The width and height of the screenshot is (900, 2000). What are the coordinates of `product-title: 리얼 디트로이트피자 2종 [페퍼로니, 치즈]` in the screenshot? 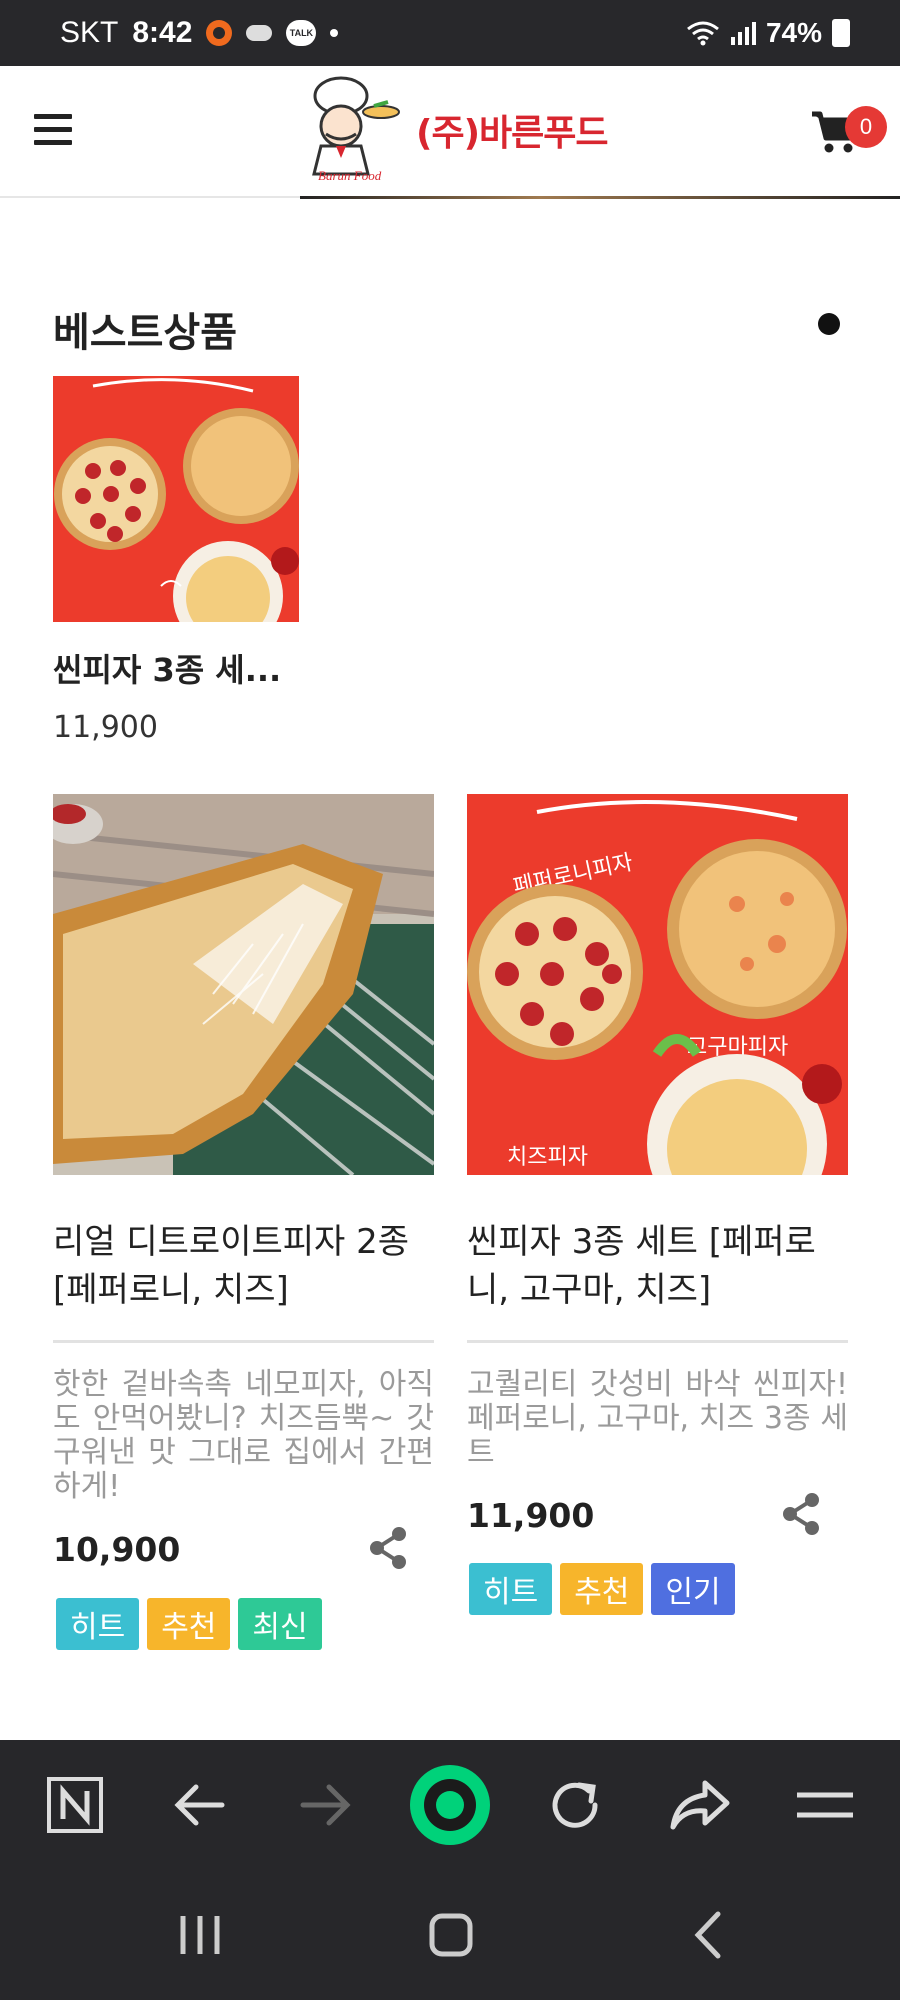 It's located at (243, 1266).